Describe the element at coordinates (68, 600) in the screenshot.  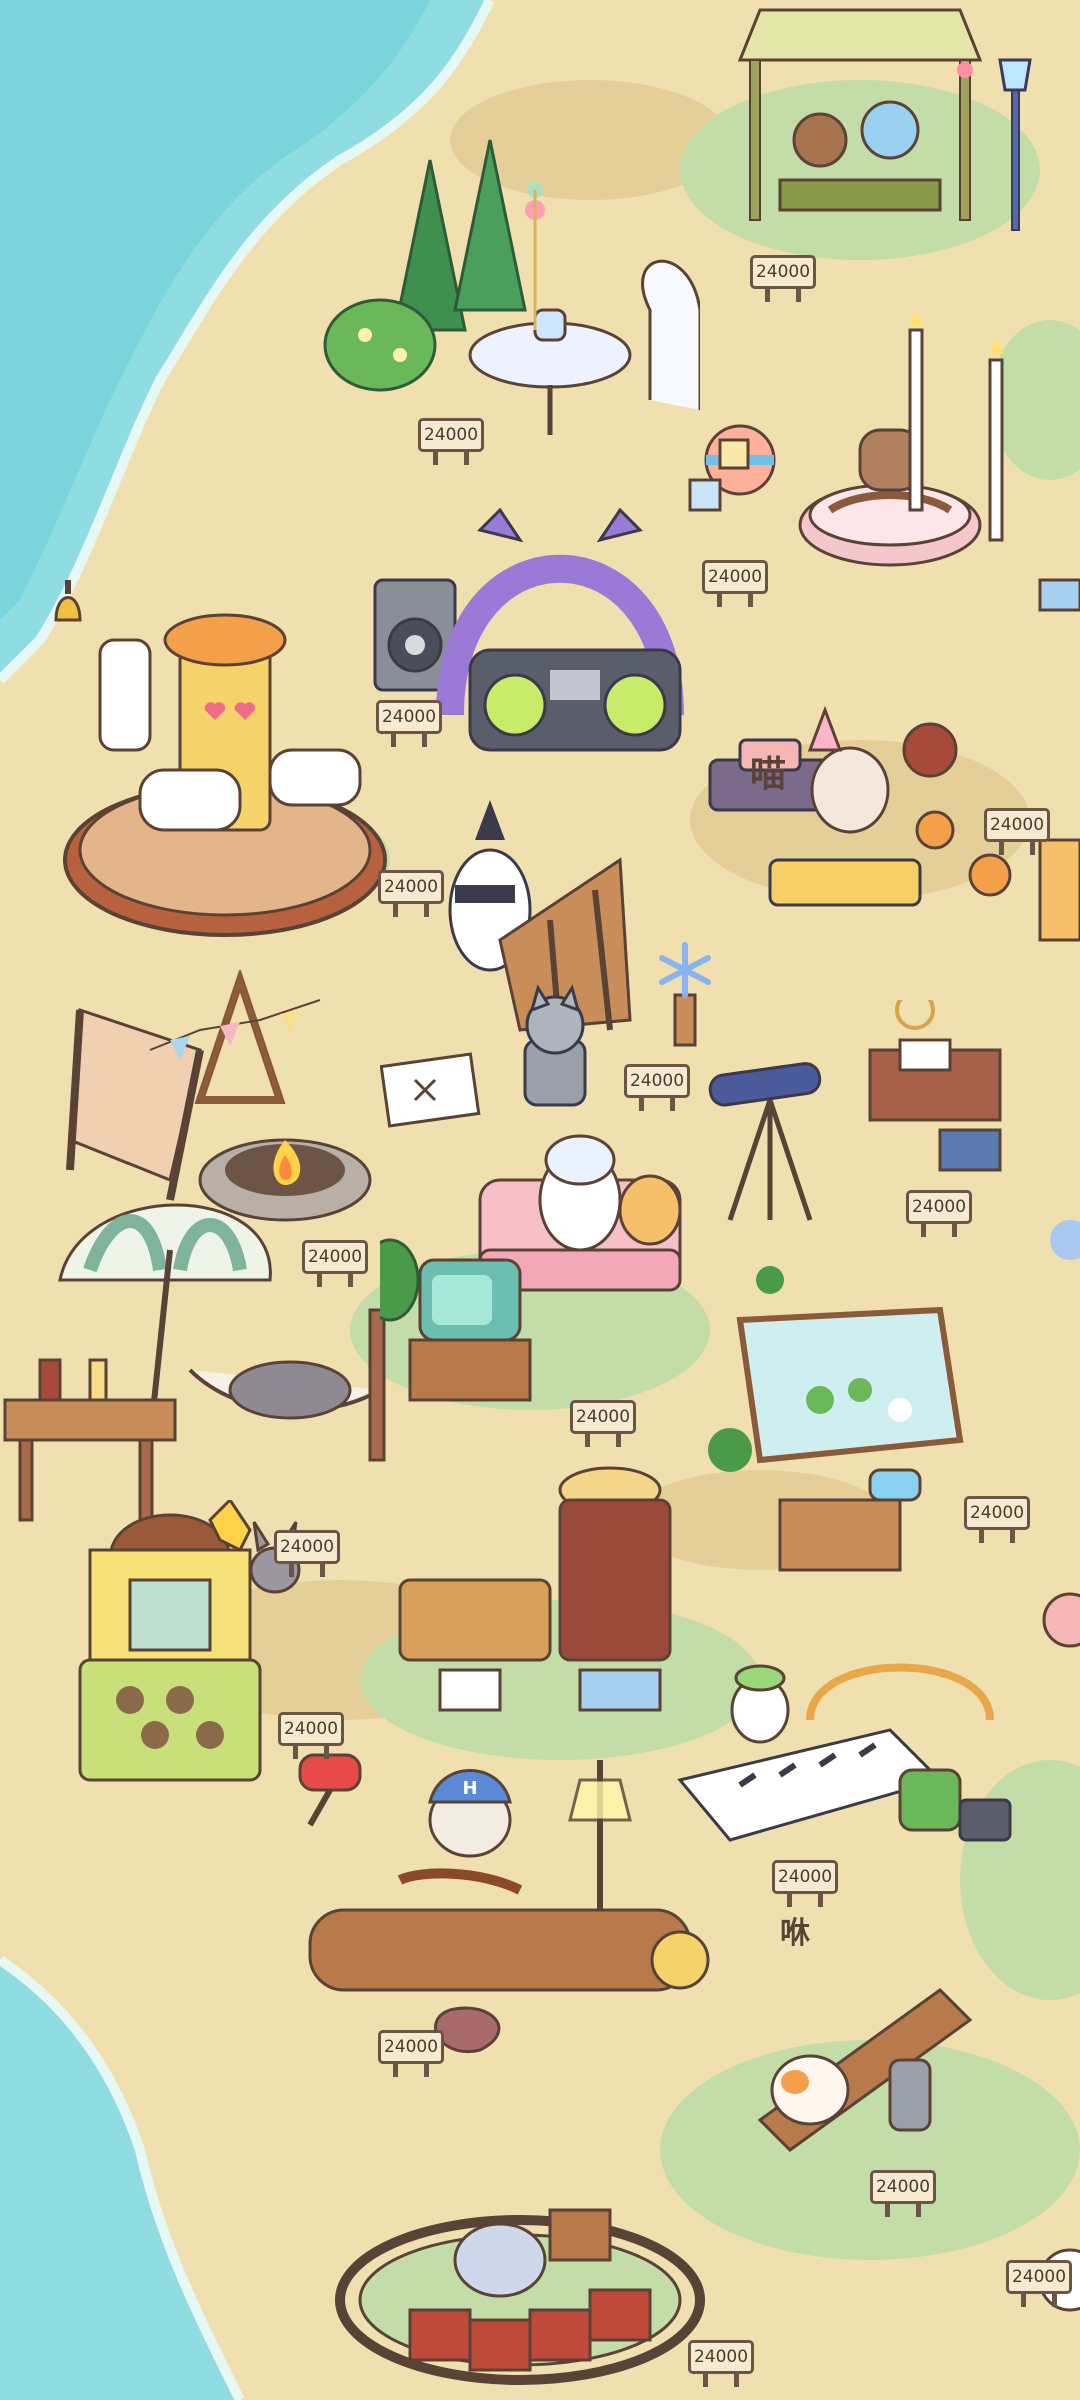
I see `sea-bell-icon` at that location.